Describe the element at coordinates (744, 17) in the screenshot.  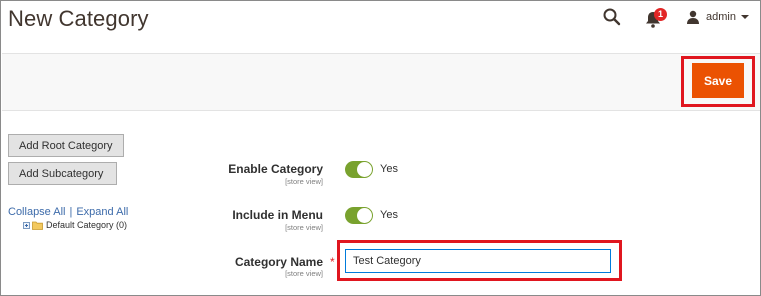
I see `chevron-down-icon` at that location.